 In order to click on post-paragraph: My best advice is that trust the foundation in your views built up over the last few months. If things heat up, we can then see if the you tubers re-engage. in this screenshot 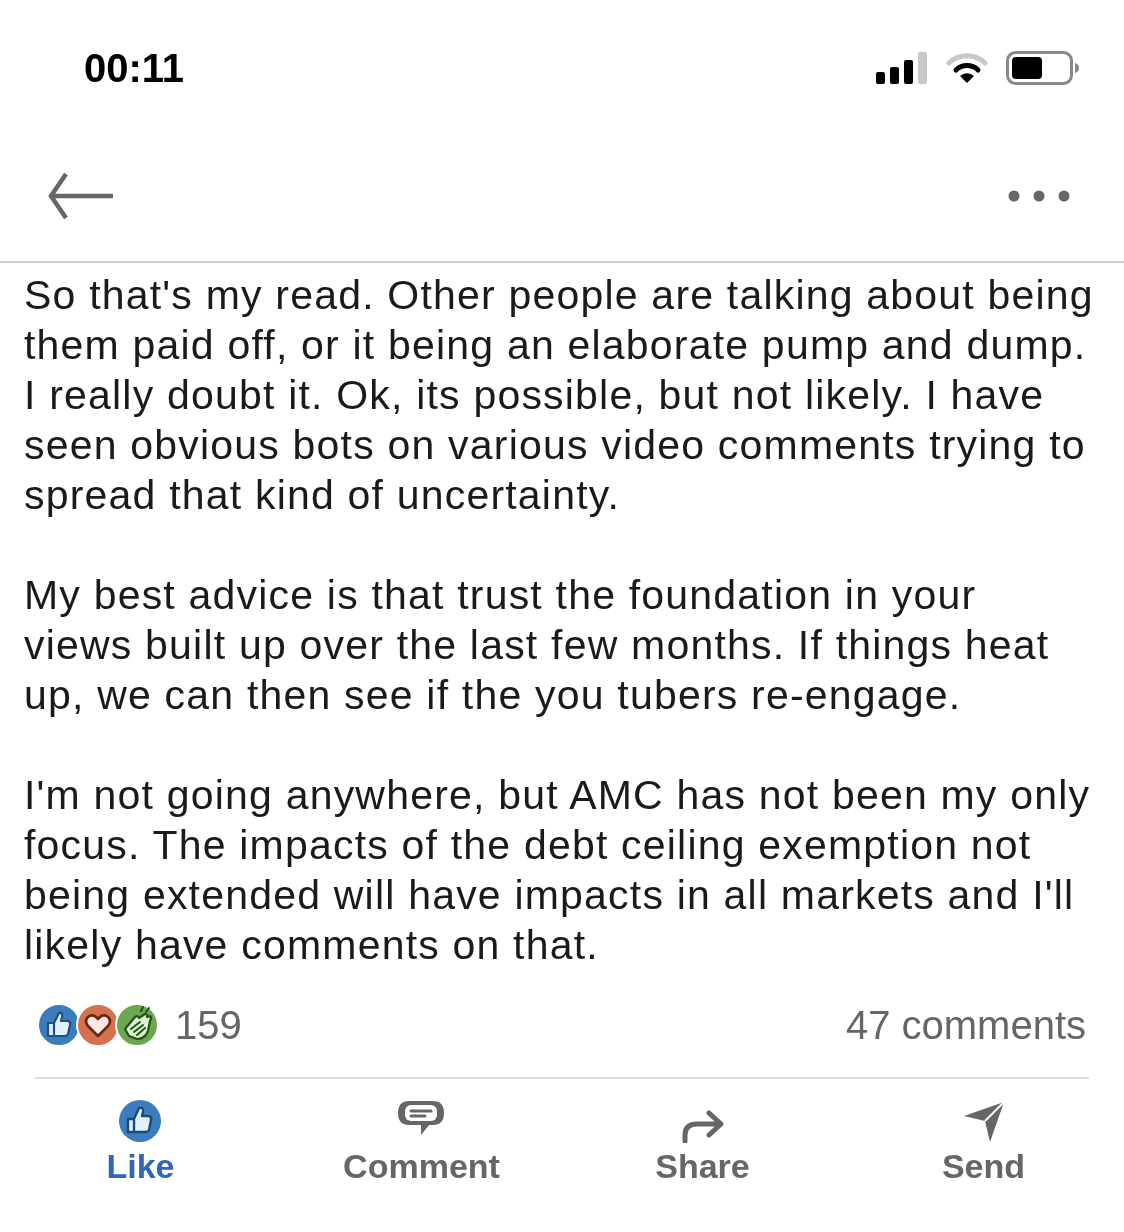, I will do `click(537, 645)`.